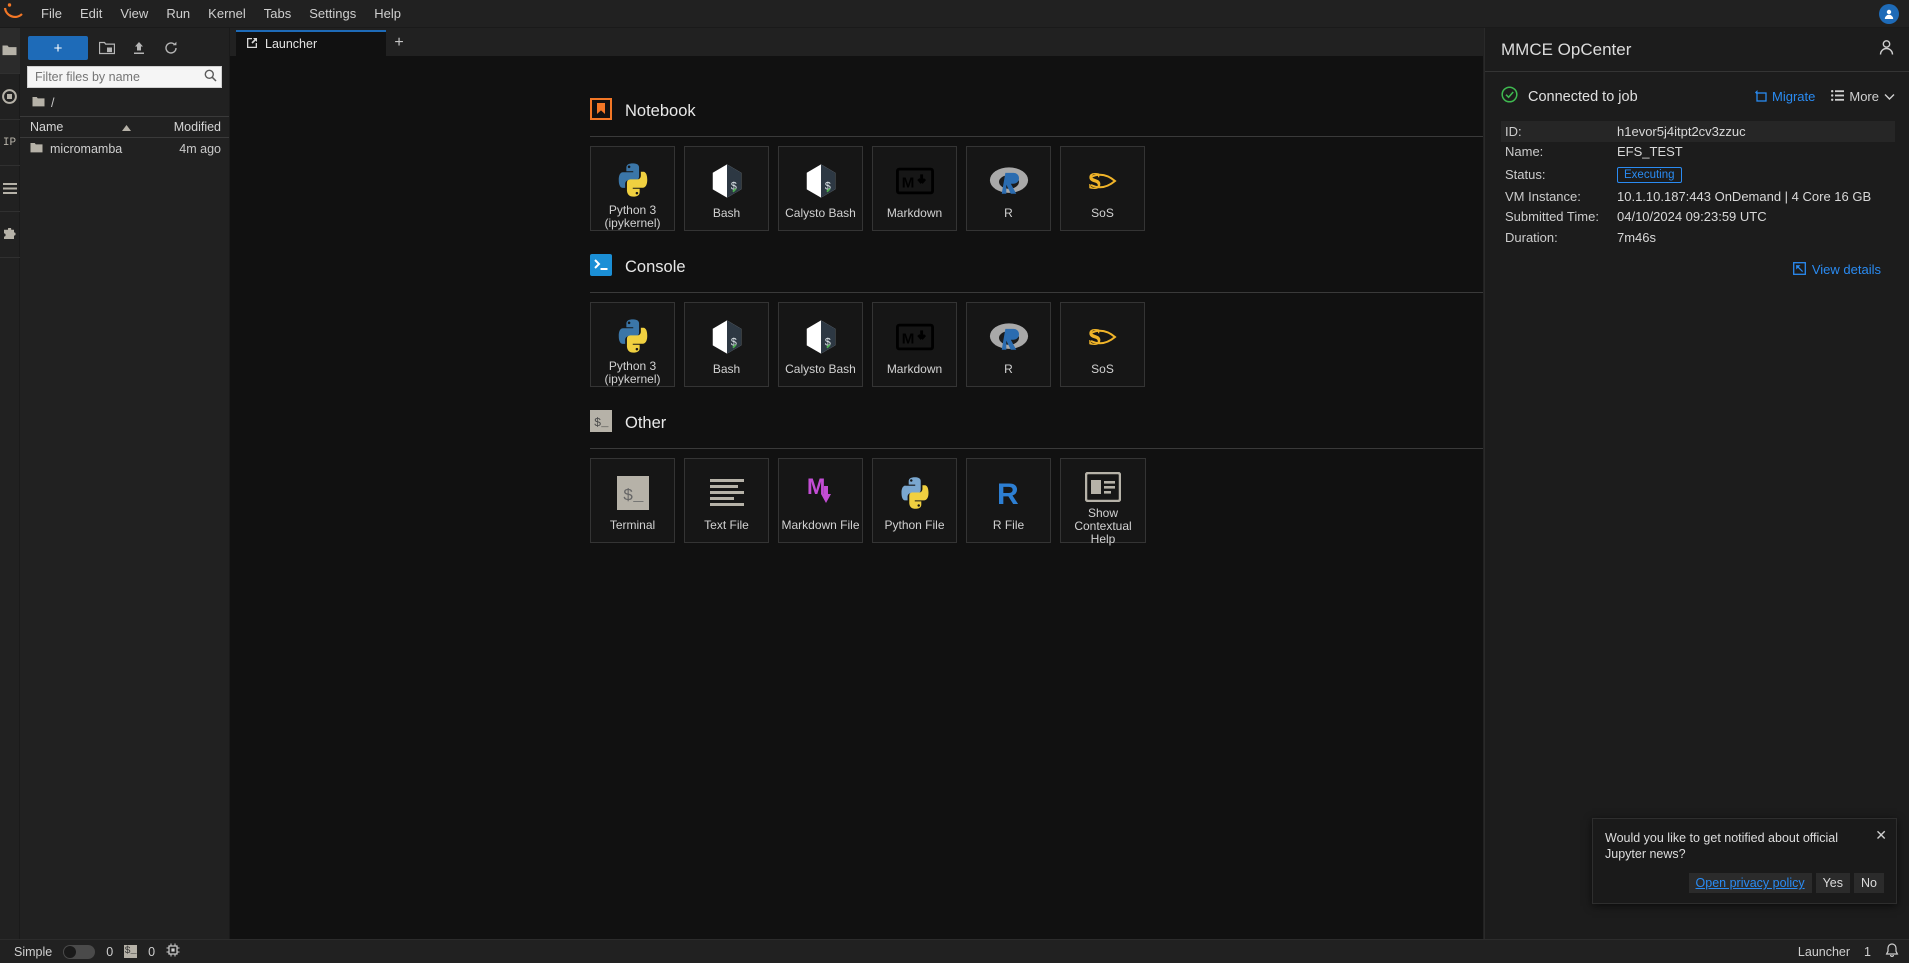 This screenshot has height=963, width=1909. What do you see at coordinates (1698, 152) in the screenshot?
I see `job-detail-row-name: Name: EFS_TEST` at bounding box center [1698, 152].